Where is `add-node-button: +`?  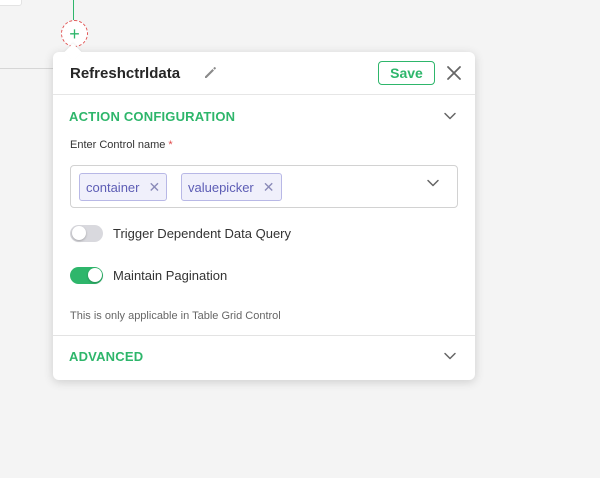 add-node-button: + is located at coordinates (74, 33).